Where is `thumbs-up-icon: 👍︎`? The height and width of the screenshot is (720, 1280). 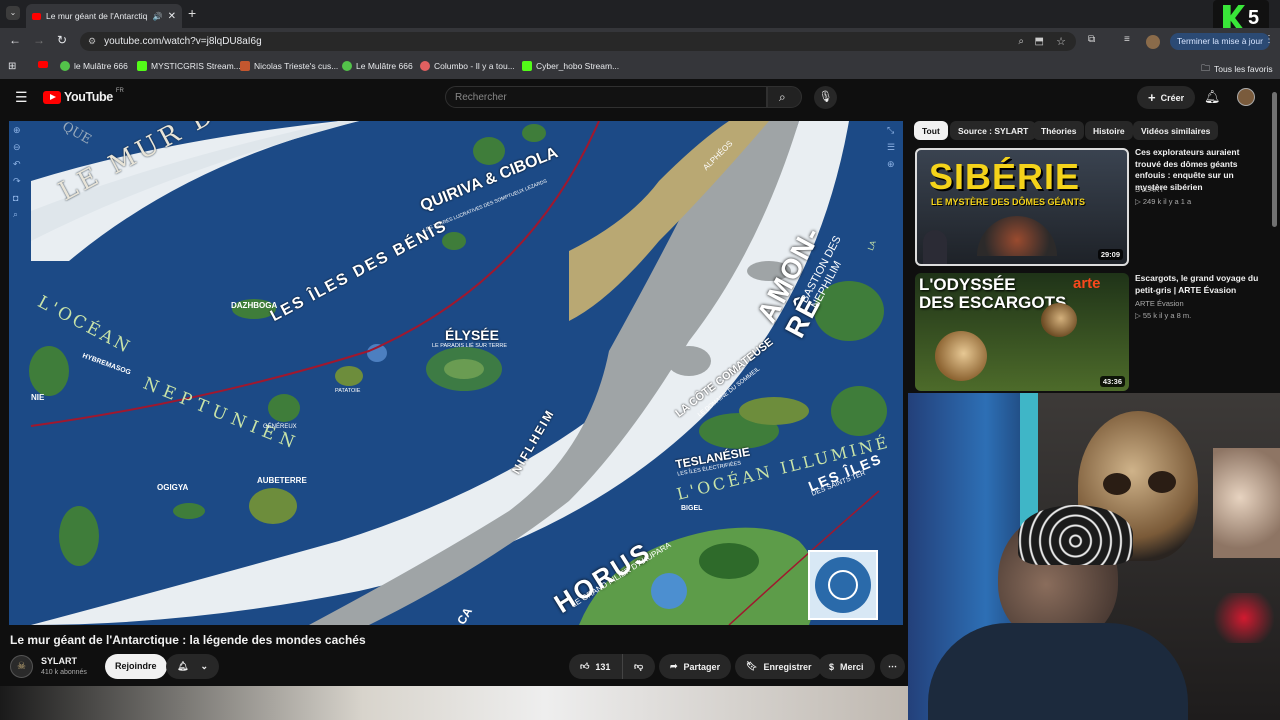
thumbs-up-icon: 👍︎ is located at coordinates (585, 666).